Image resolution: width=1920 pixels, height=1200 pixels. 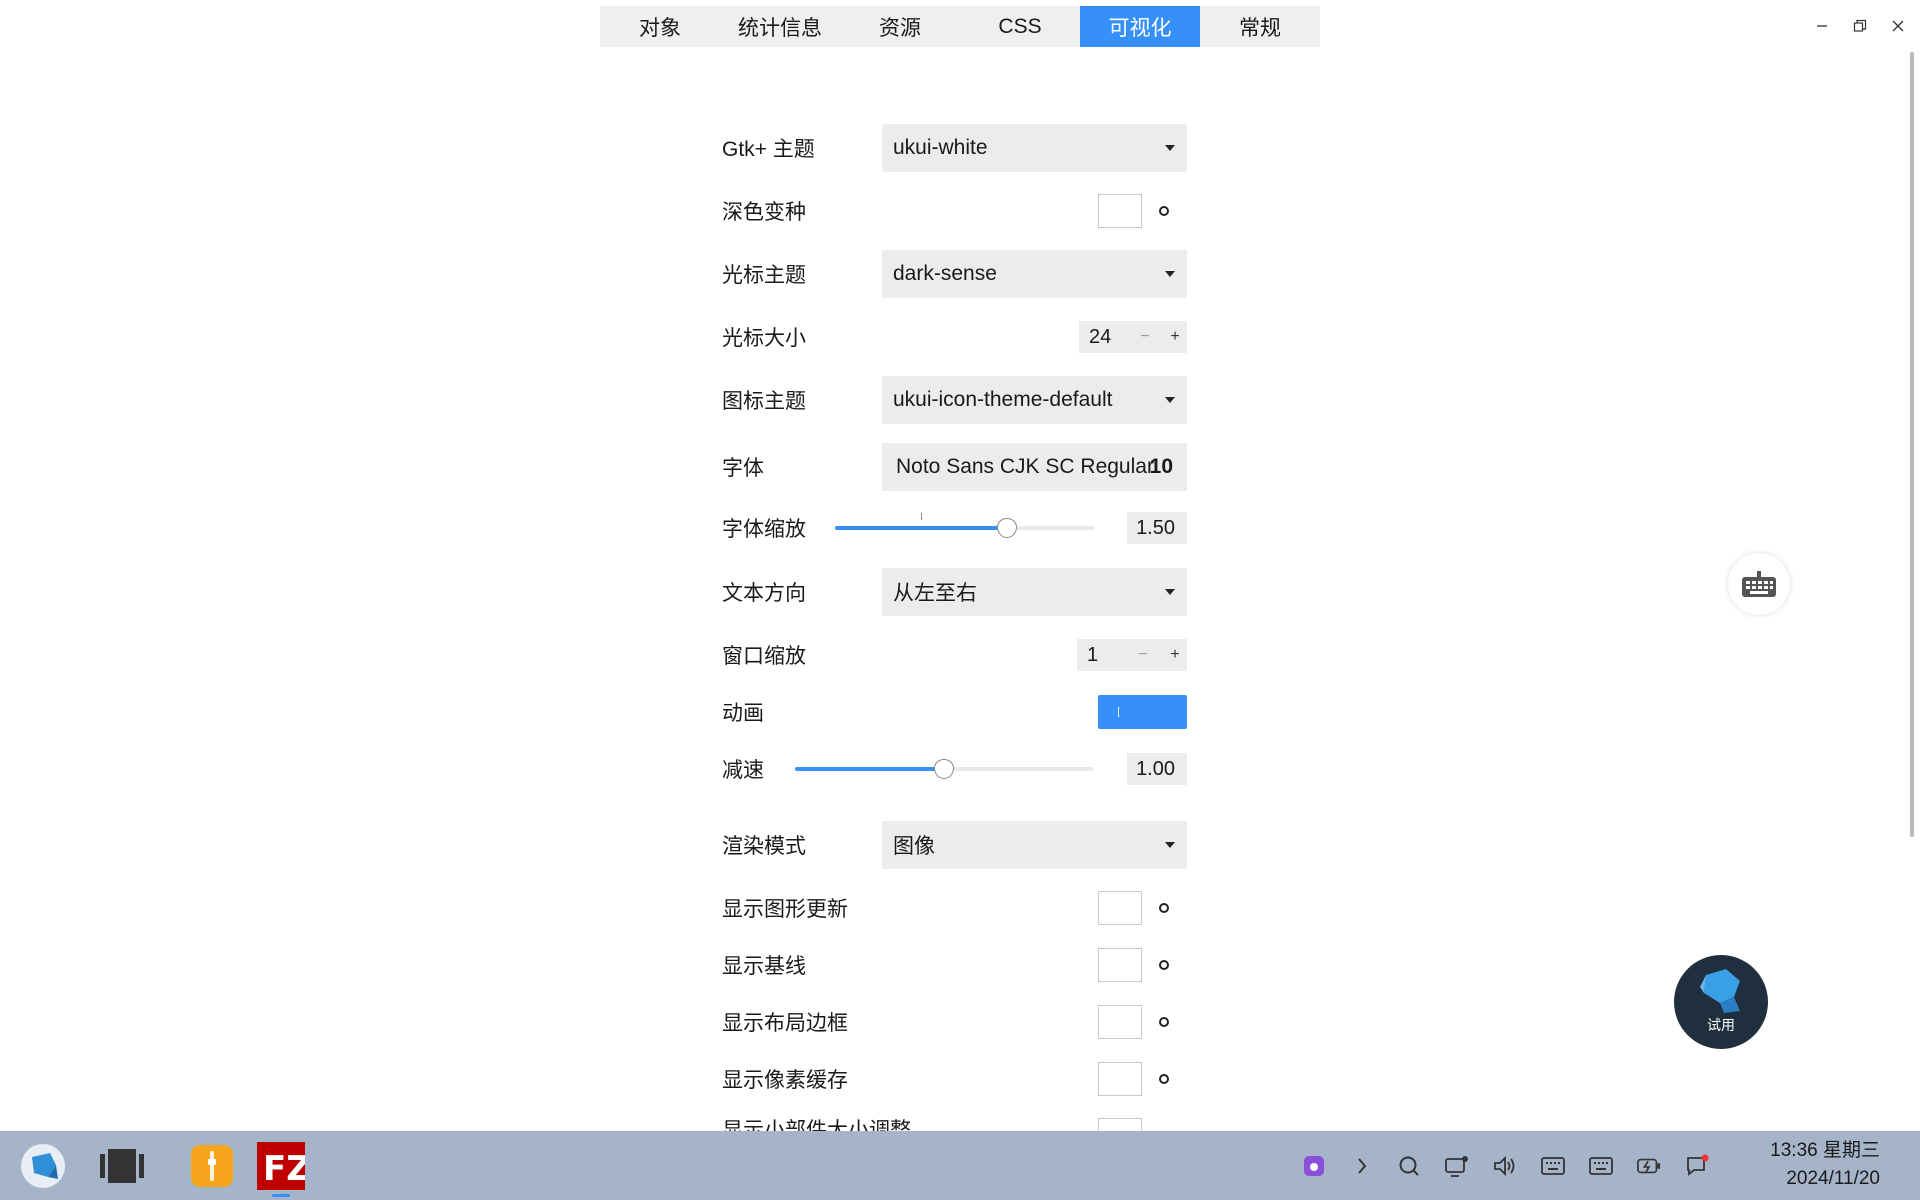 I want to click on tab-bar: 对象 统计信息 资源 CSS 可视化 常规, so click(x=960, y=26).